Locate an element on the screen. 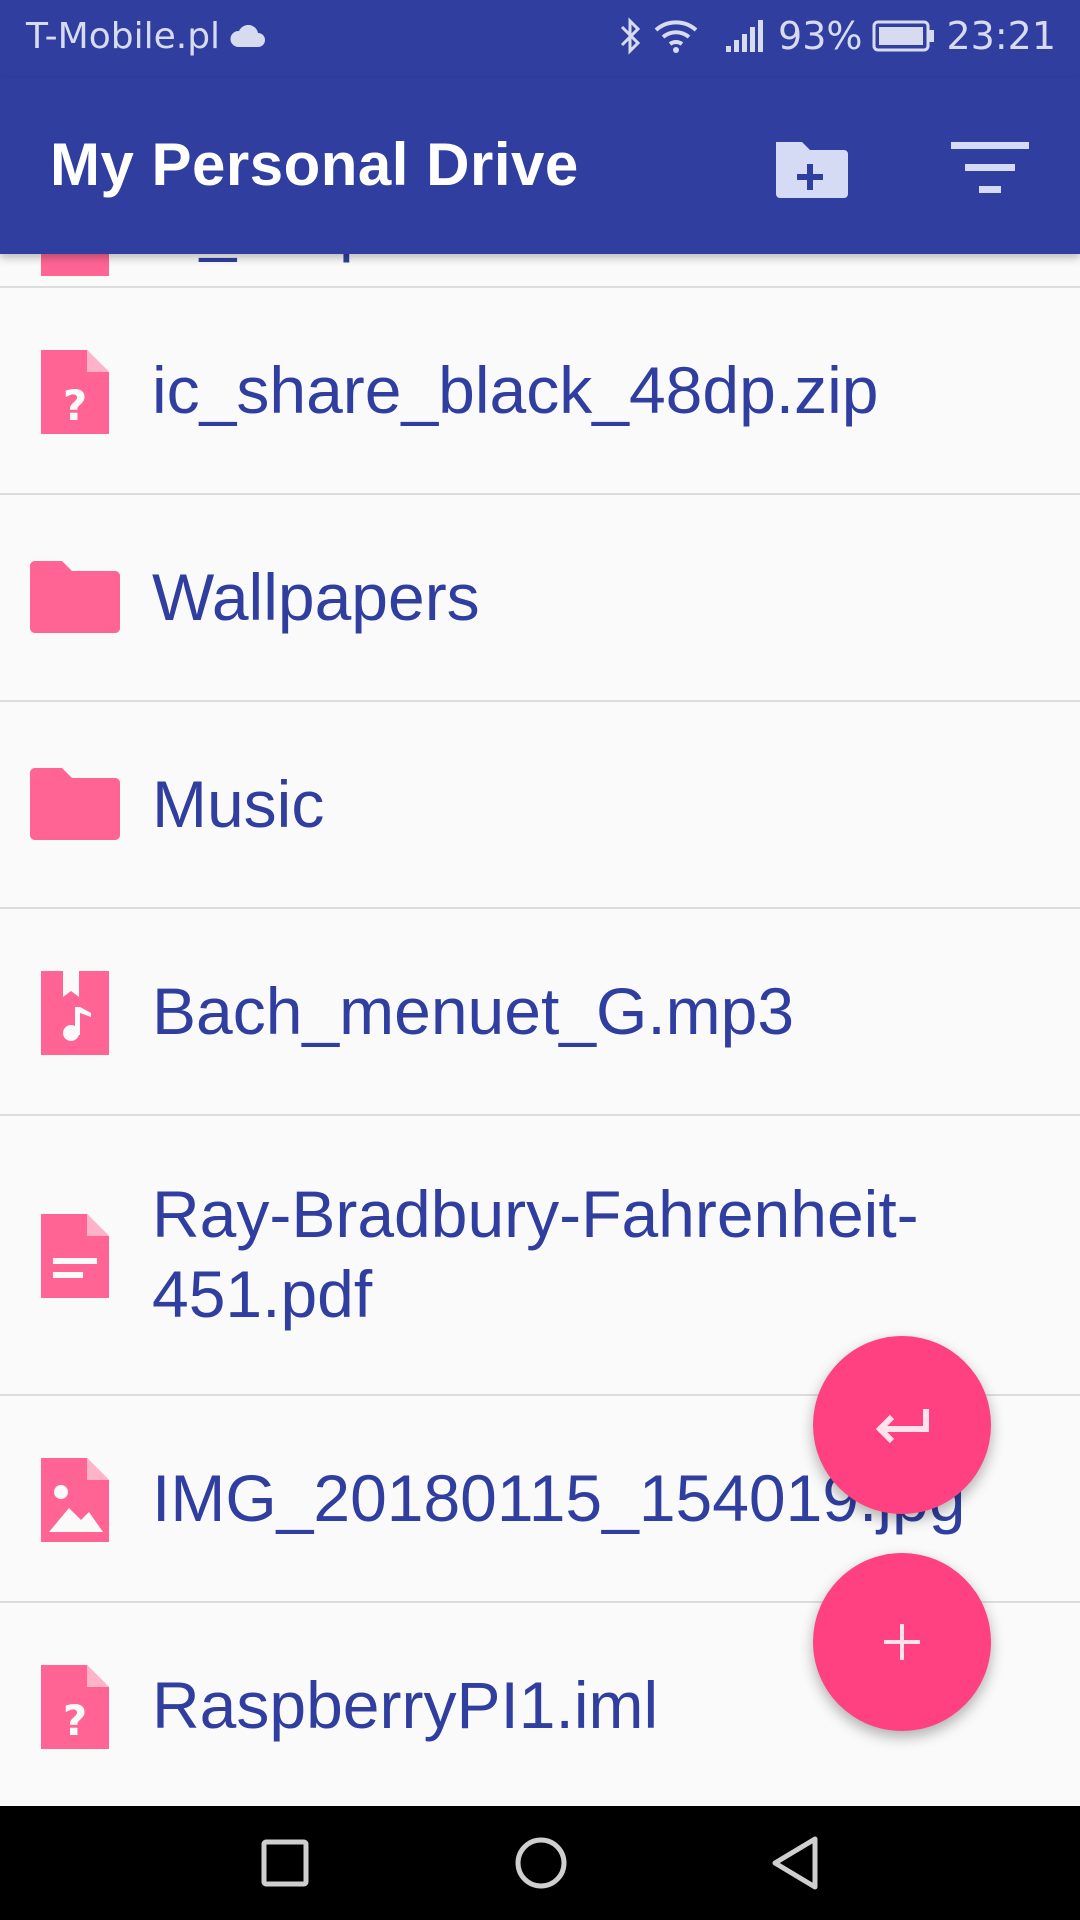 This screenshot has width=1080, height=1920. image-file-icon is located at coordinates (75, 1500).